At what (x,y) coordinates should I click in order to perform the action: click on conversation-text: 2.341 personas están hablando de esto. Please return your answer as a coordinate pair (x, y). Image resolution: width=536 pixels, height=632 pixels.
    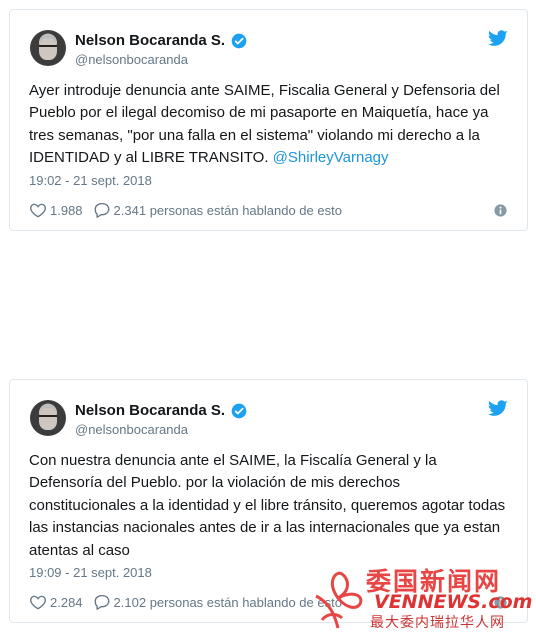
    Looking at the image, I should click on (227, 210).